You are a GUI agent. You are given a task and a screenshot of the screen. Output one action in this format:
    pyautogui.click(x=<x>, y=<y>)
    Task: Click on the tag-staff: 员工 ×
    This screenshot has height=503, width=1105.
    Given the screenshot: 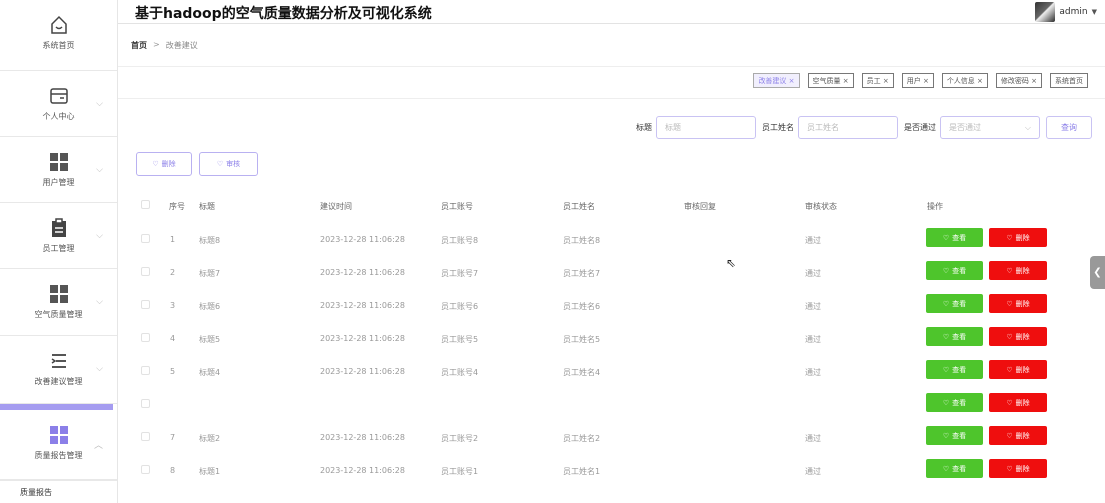 What is the action you would take?
    pyautogui.click(x=877, y=80)
    